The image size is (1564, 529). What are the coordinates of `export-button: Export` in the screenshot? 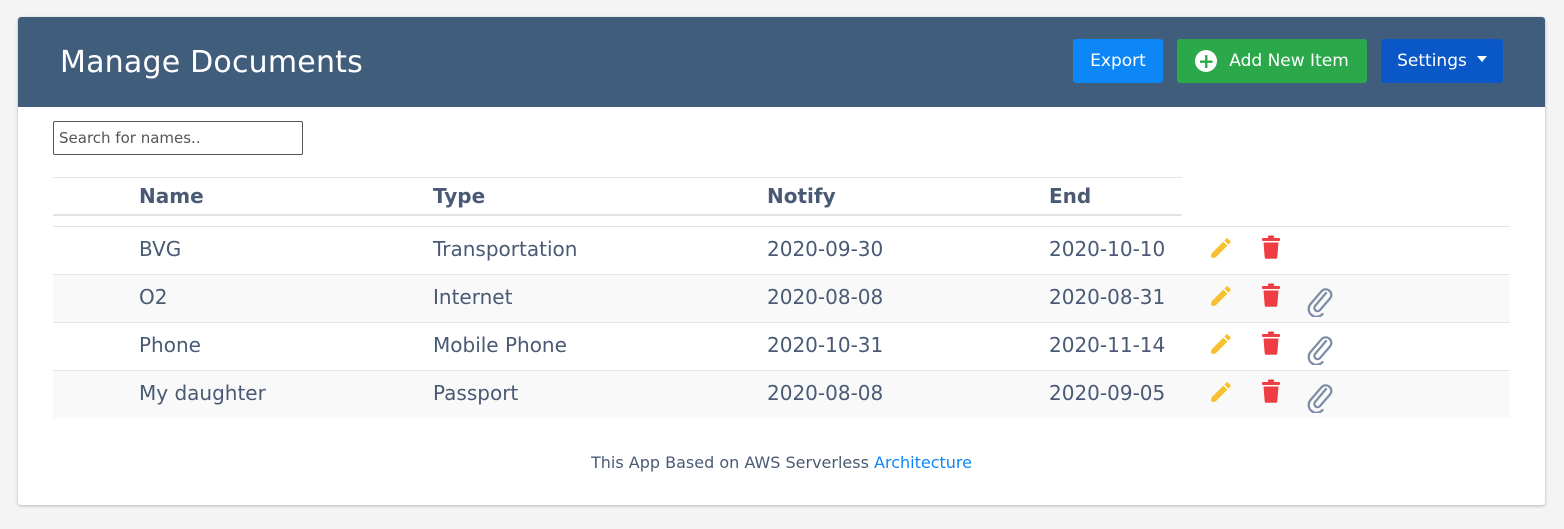 It's located at (1118, 61).